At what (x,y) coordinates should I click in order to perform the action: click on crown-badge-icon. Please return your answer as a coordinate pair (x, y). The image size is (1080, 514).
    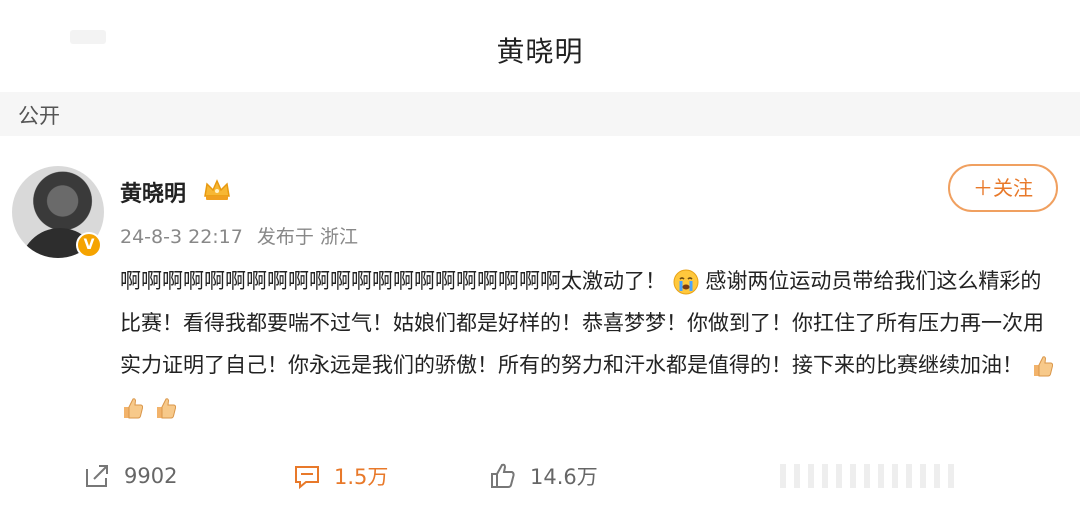
    Looking at the image, I should click on (217, 189).